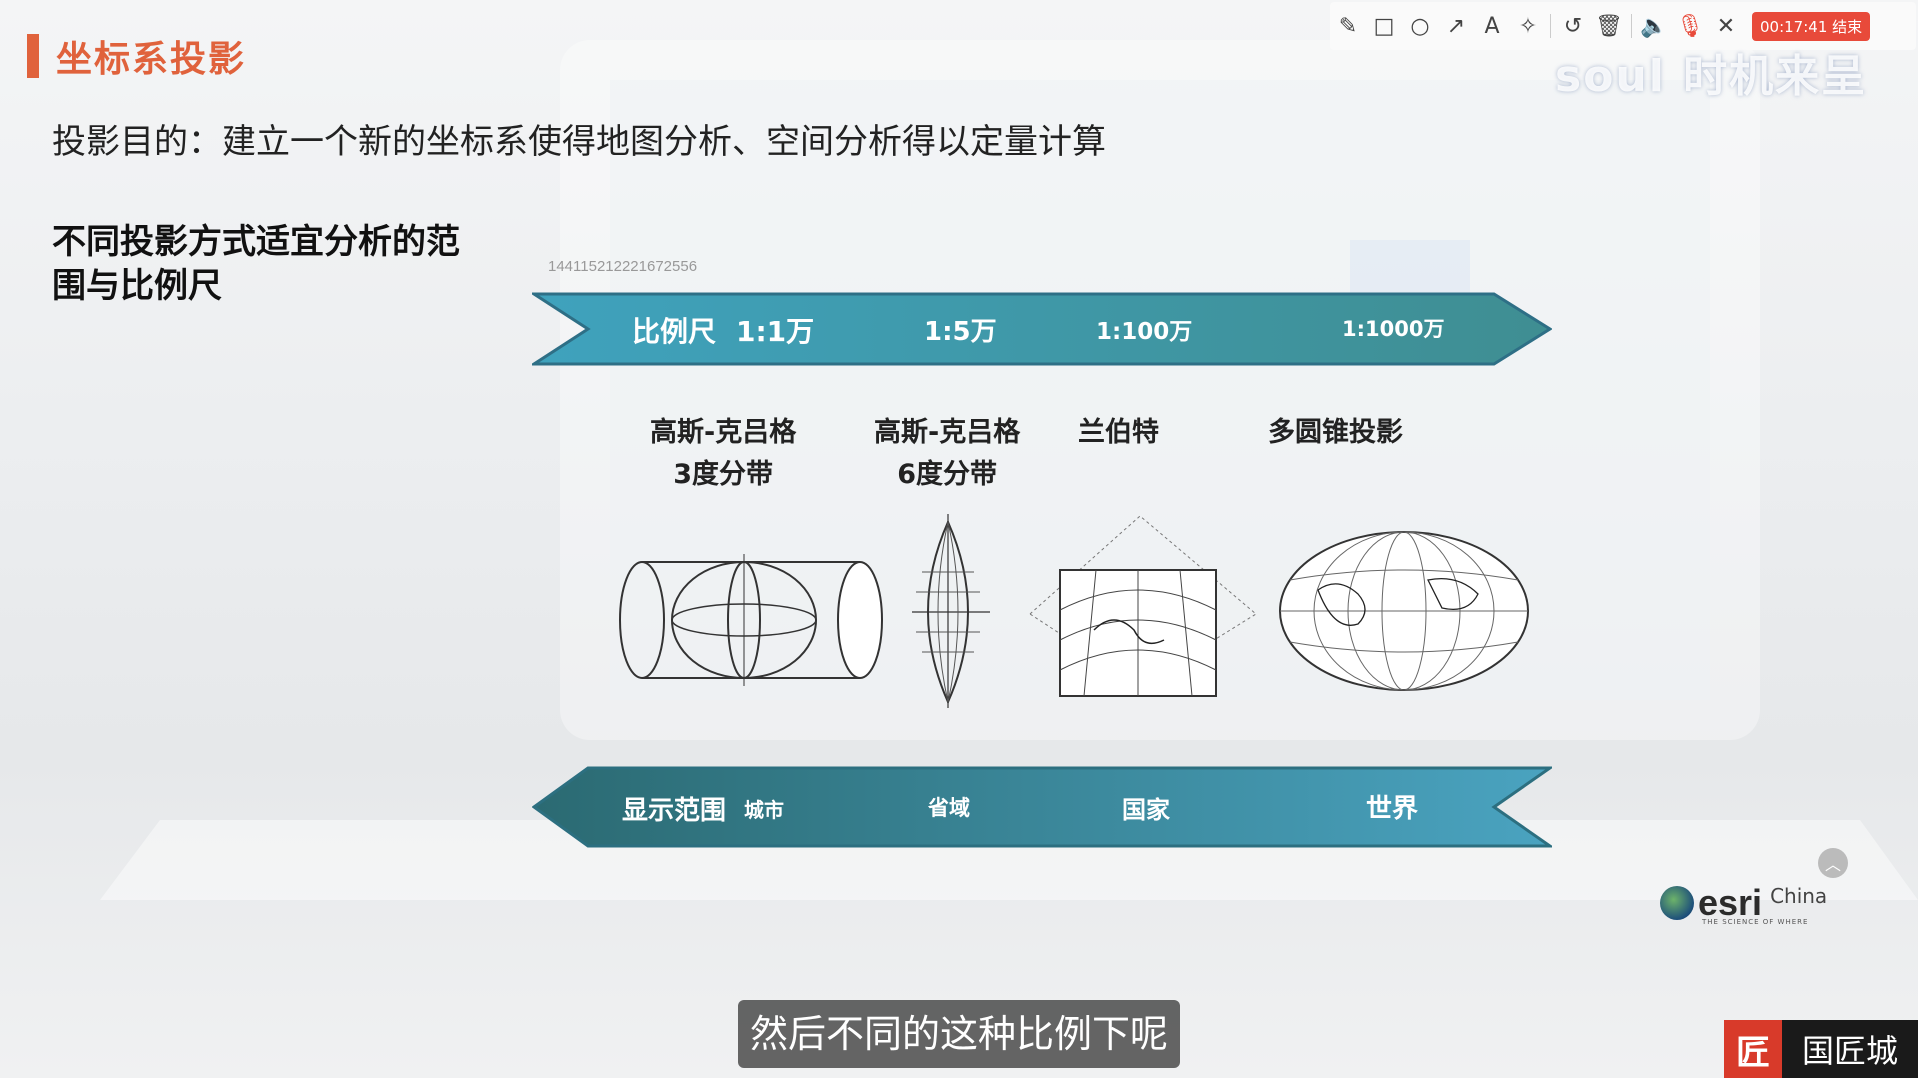 This screenshot has width=1918, height=1078. What do you see at coordinates (674, 811) in the screenshot?
I see `extent-band-title: 显示范围` at bounding box center [674, 811].